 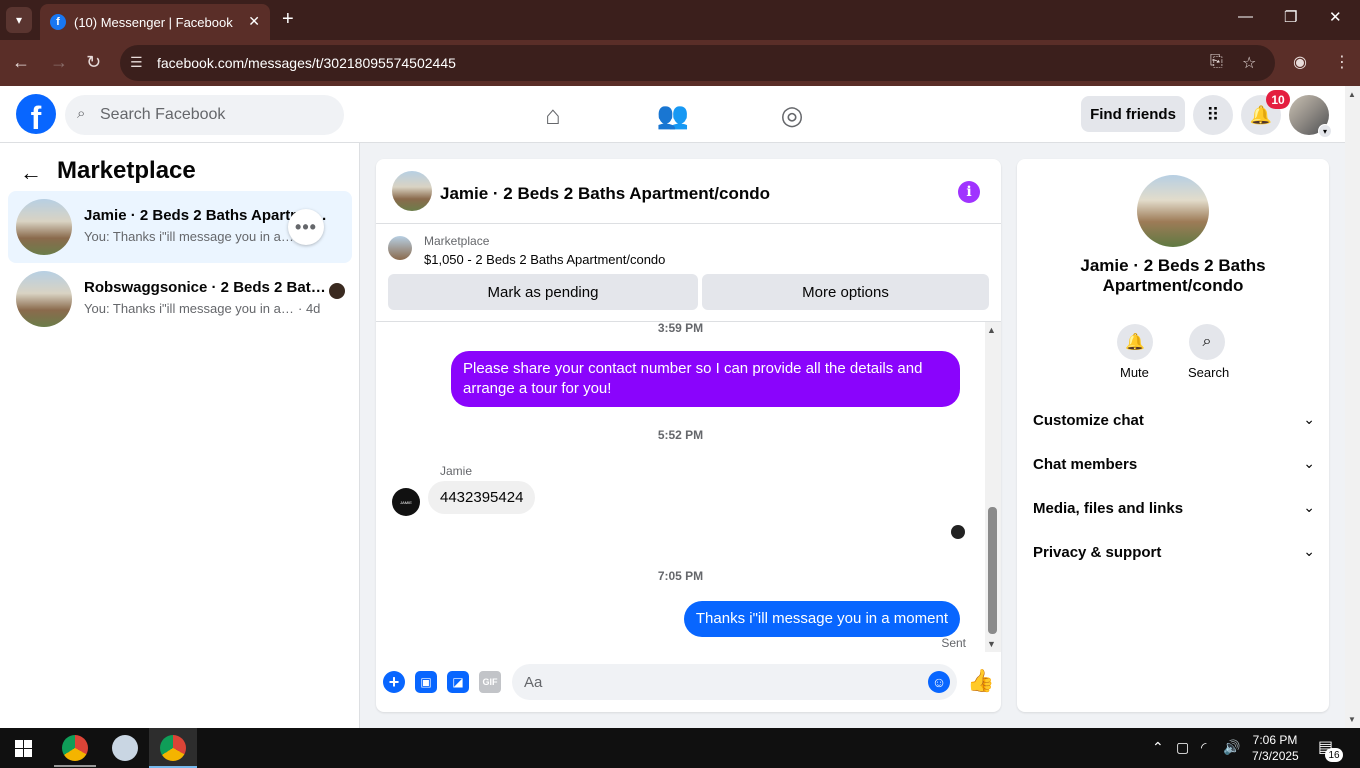 What do you see at coordinates (1310, 116) in the screenshot?
I see `account-avatar: ▾` at bounding box center [1310, 116].